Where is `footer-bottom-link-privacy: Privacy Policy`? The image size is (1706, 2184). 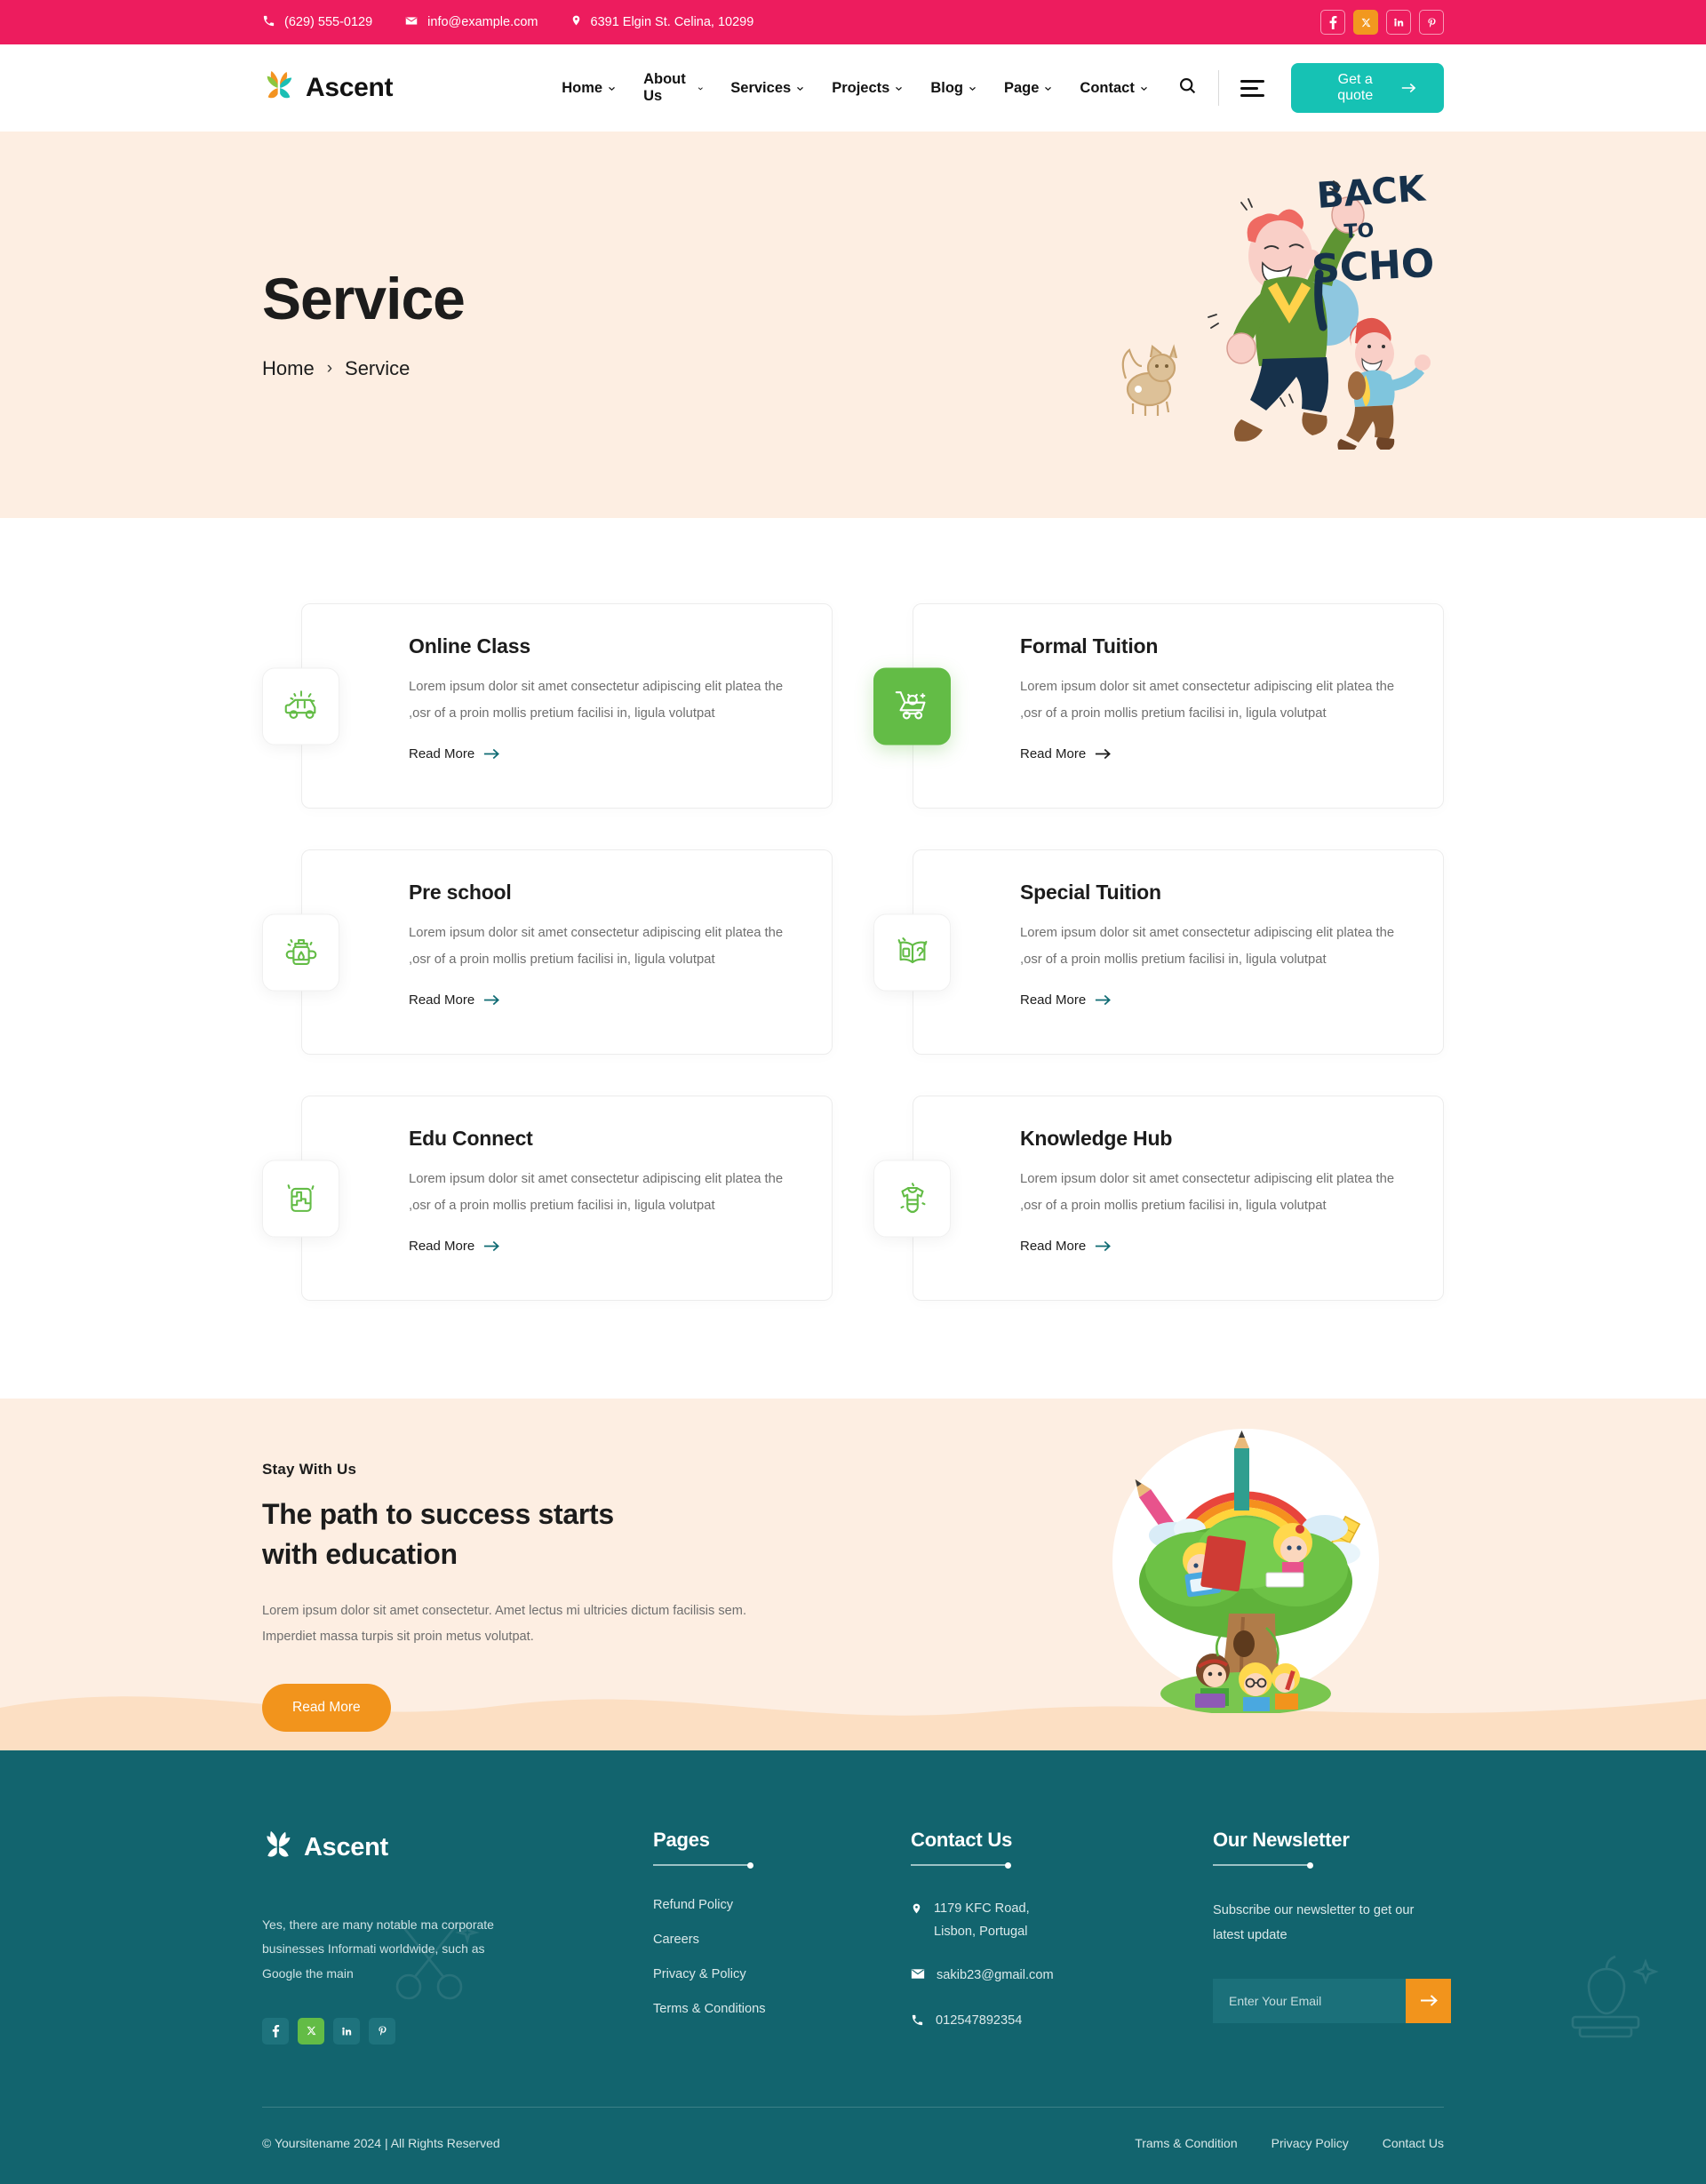
footer-bottom-link-privacy: Privacy Policy is located at coordinates (1310, 2143).